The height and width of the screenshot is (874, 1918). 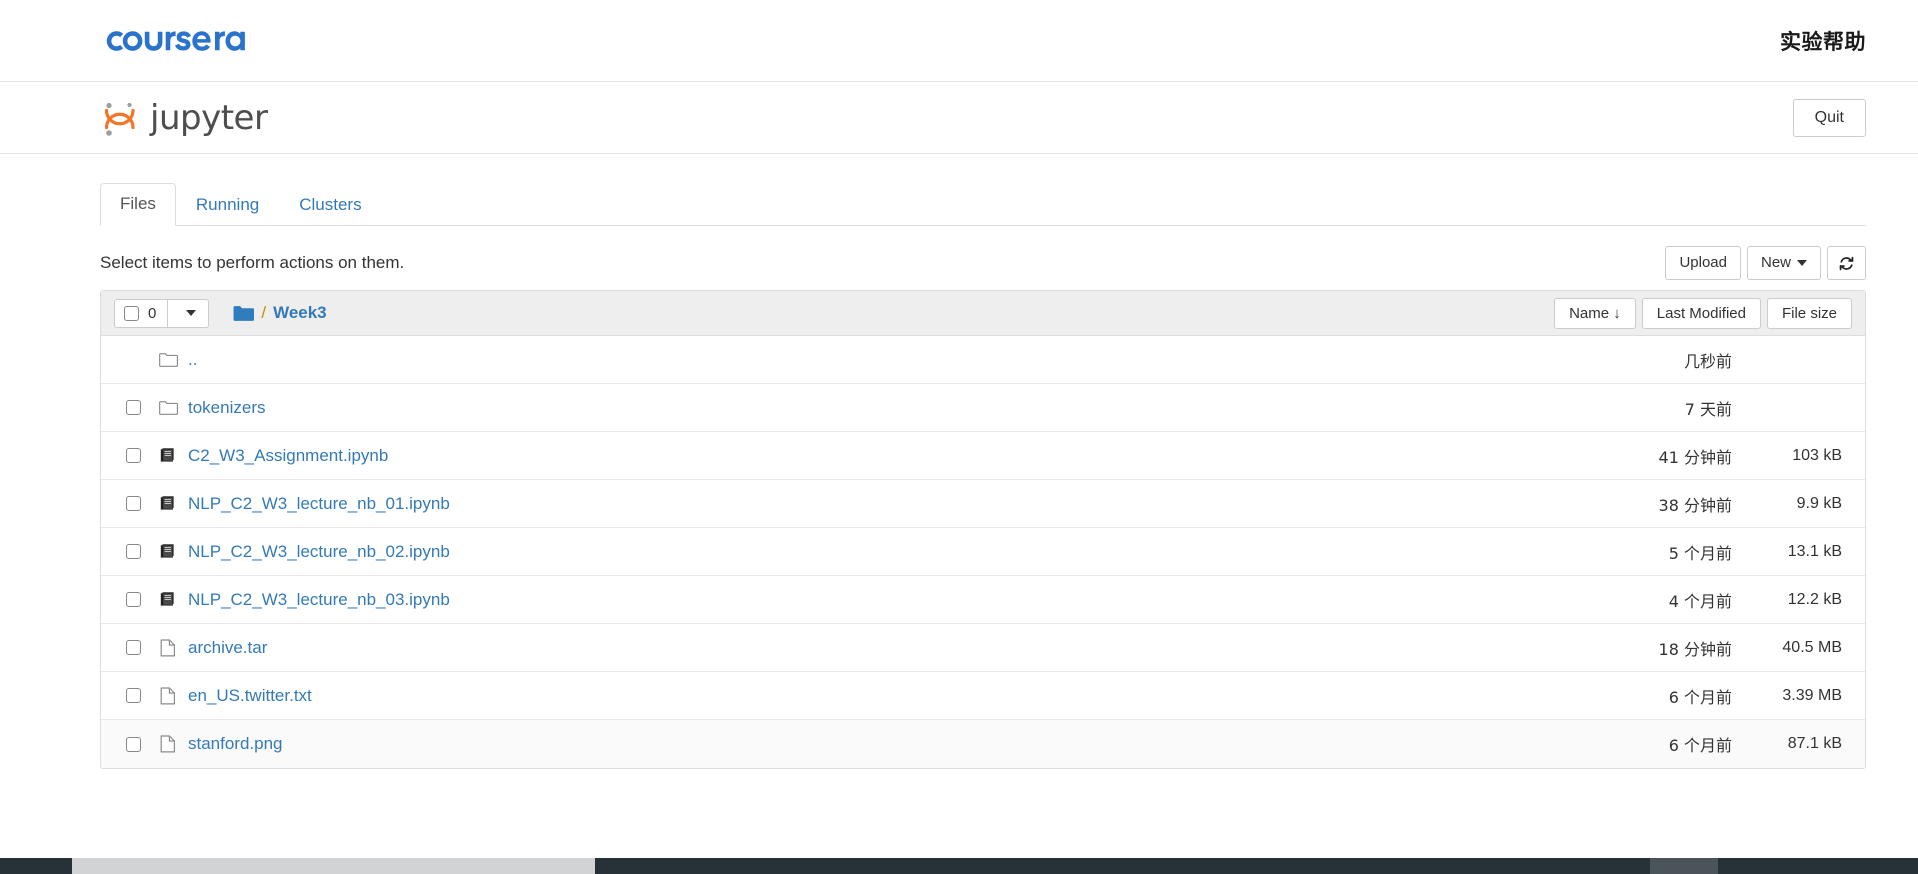 What do you see at coordinates (252, 262) in the screenshot?
I see `select-items-note: Select items to perform actions on them.` at bounding box center [252, 262].